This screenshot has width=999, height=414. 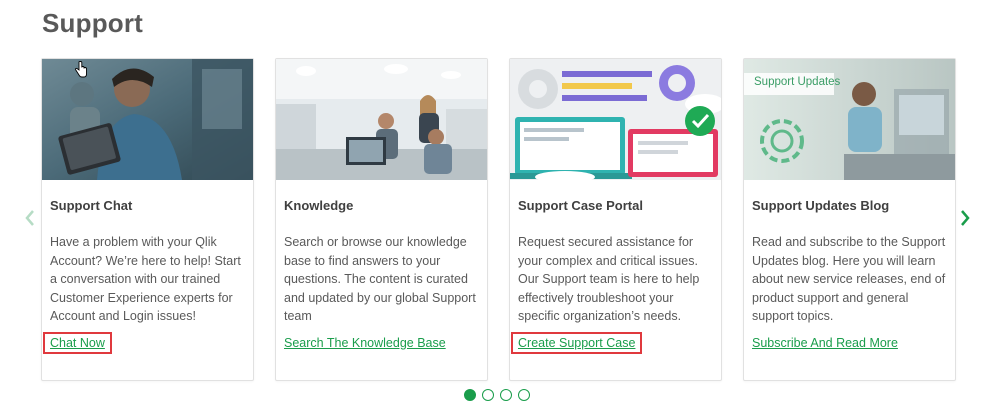 I want to click on carousel-prev-button, so click(x=30, y=218).